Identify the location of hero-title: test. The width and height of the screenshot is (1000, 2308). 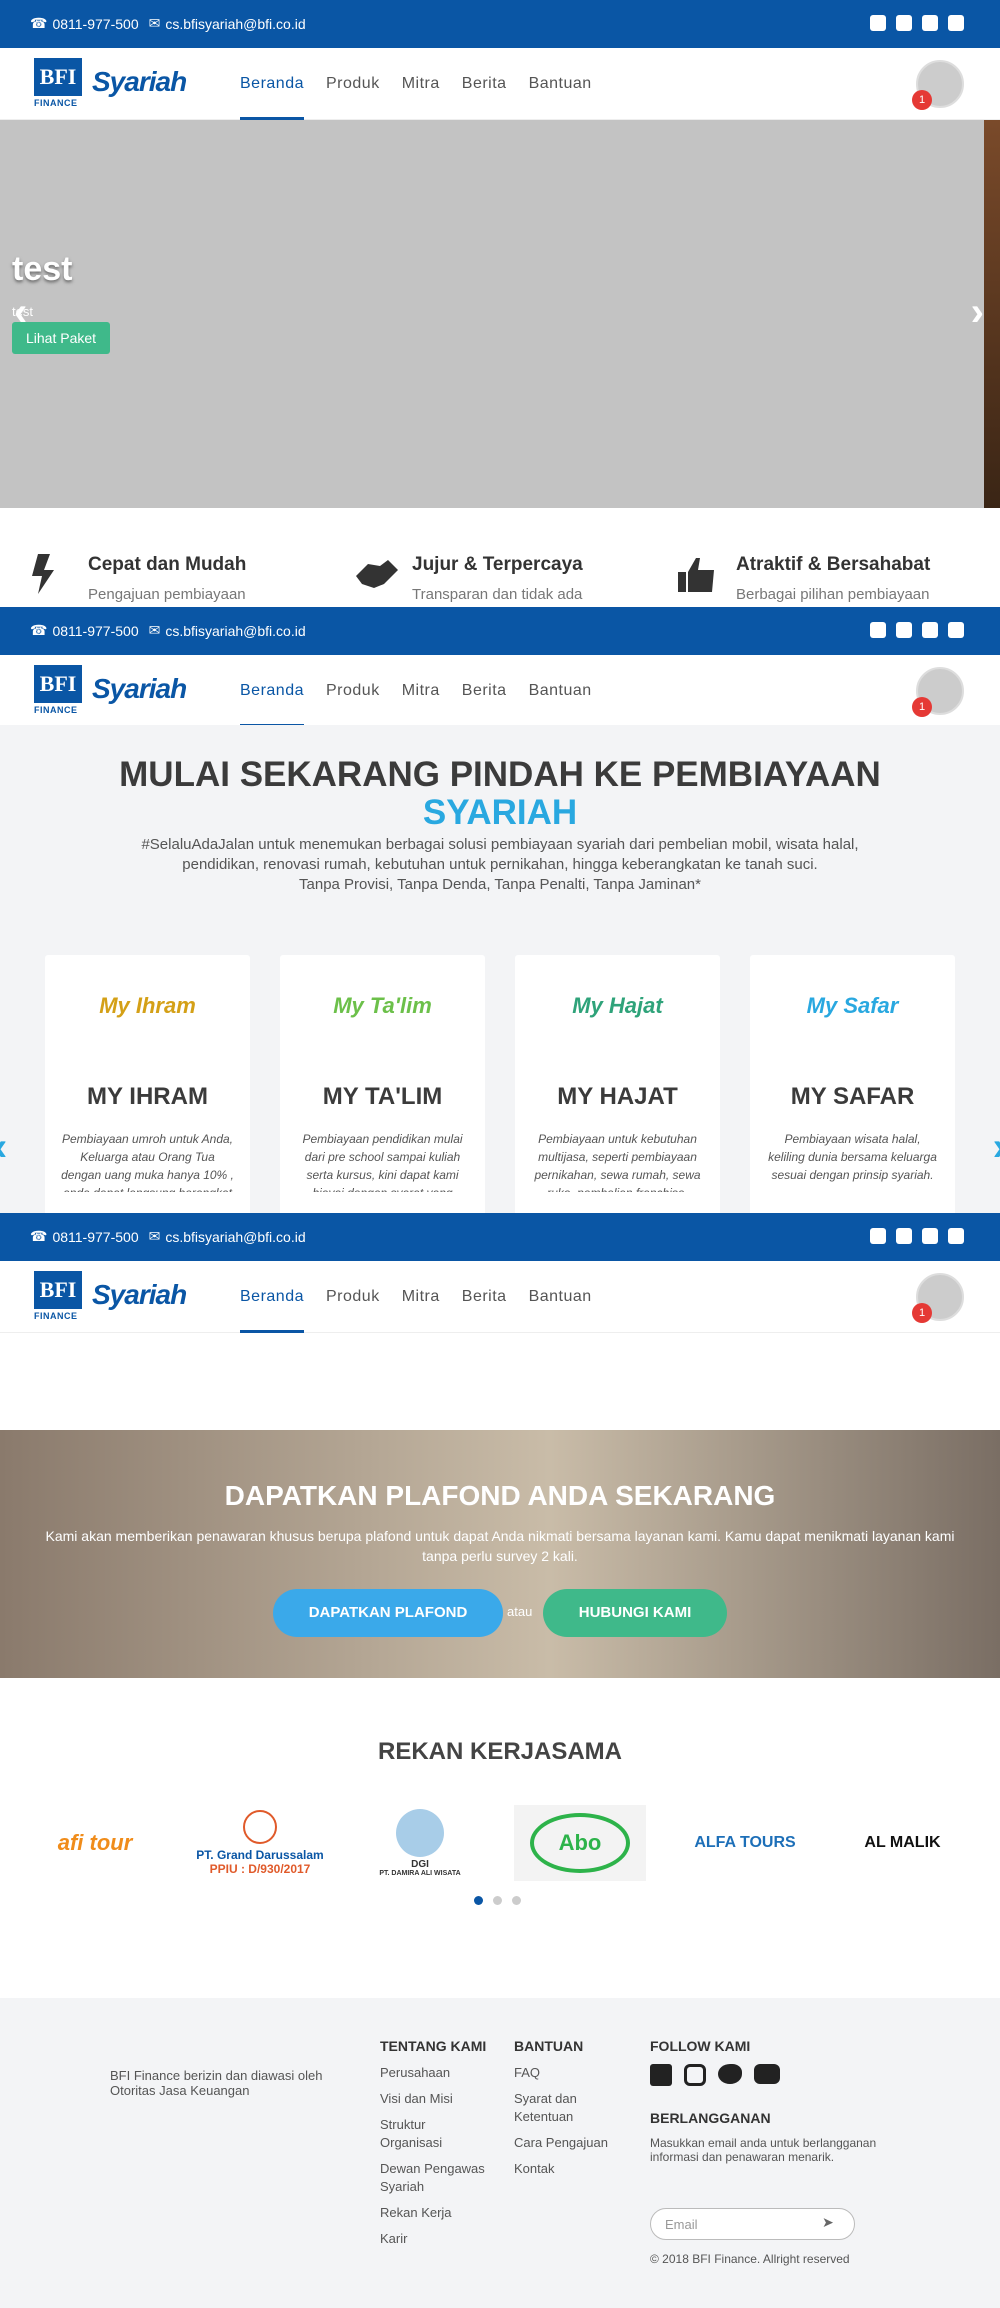
(42, 269).